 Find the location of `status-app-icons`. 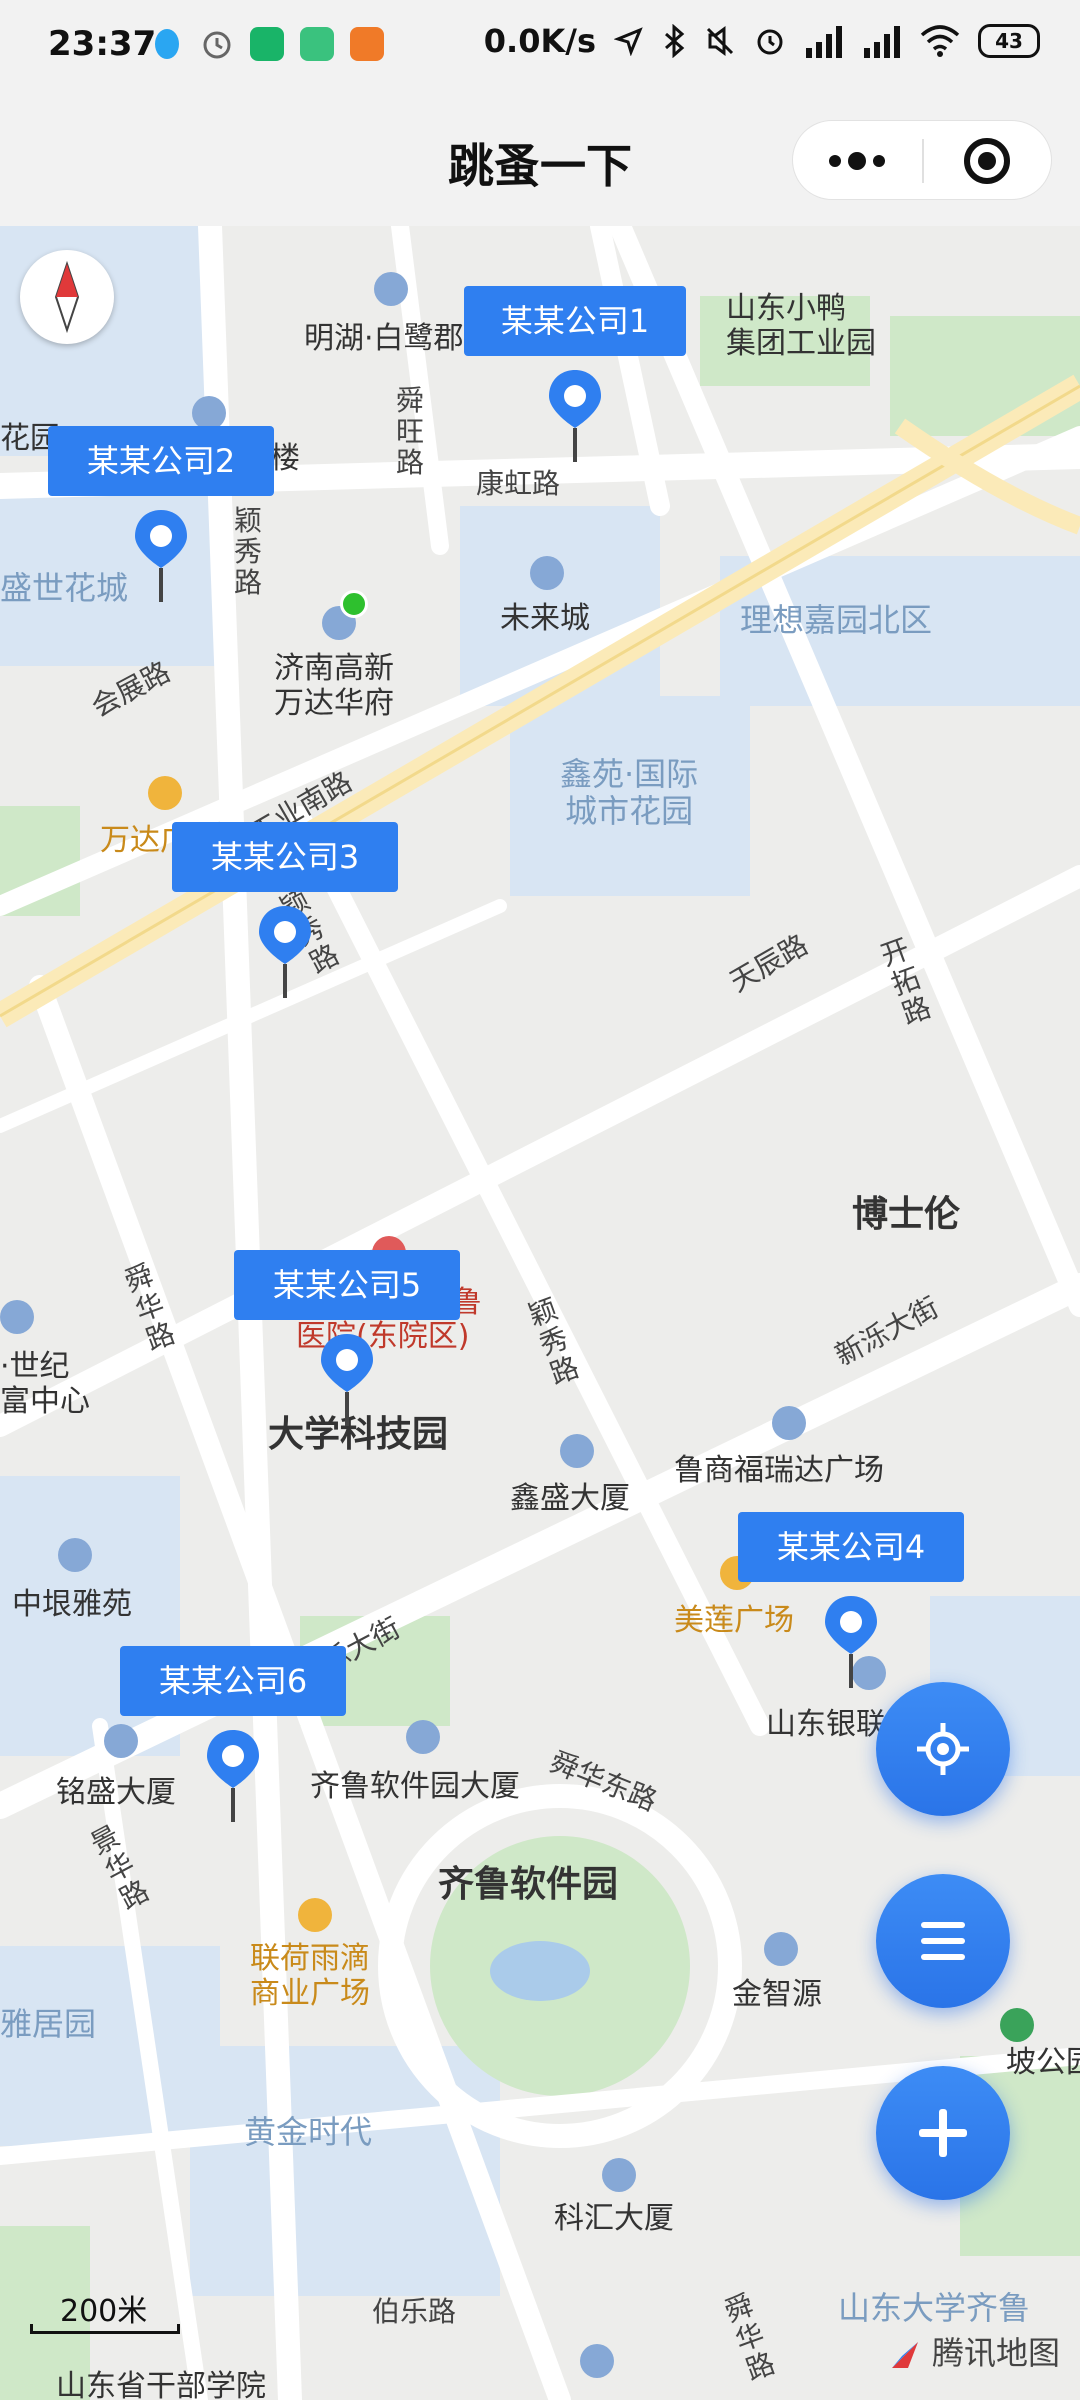

status-app-icons is located at coordinates (267, 44).